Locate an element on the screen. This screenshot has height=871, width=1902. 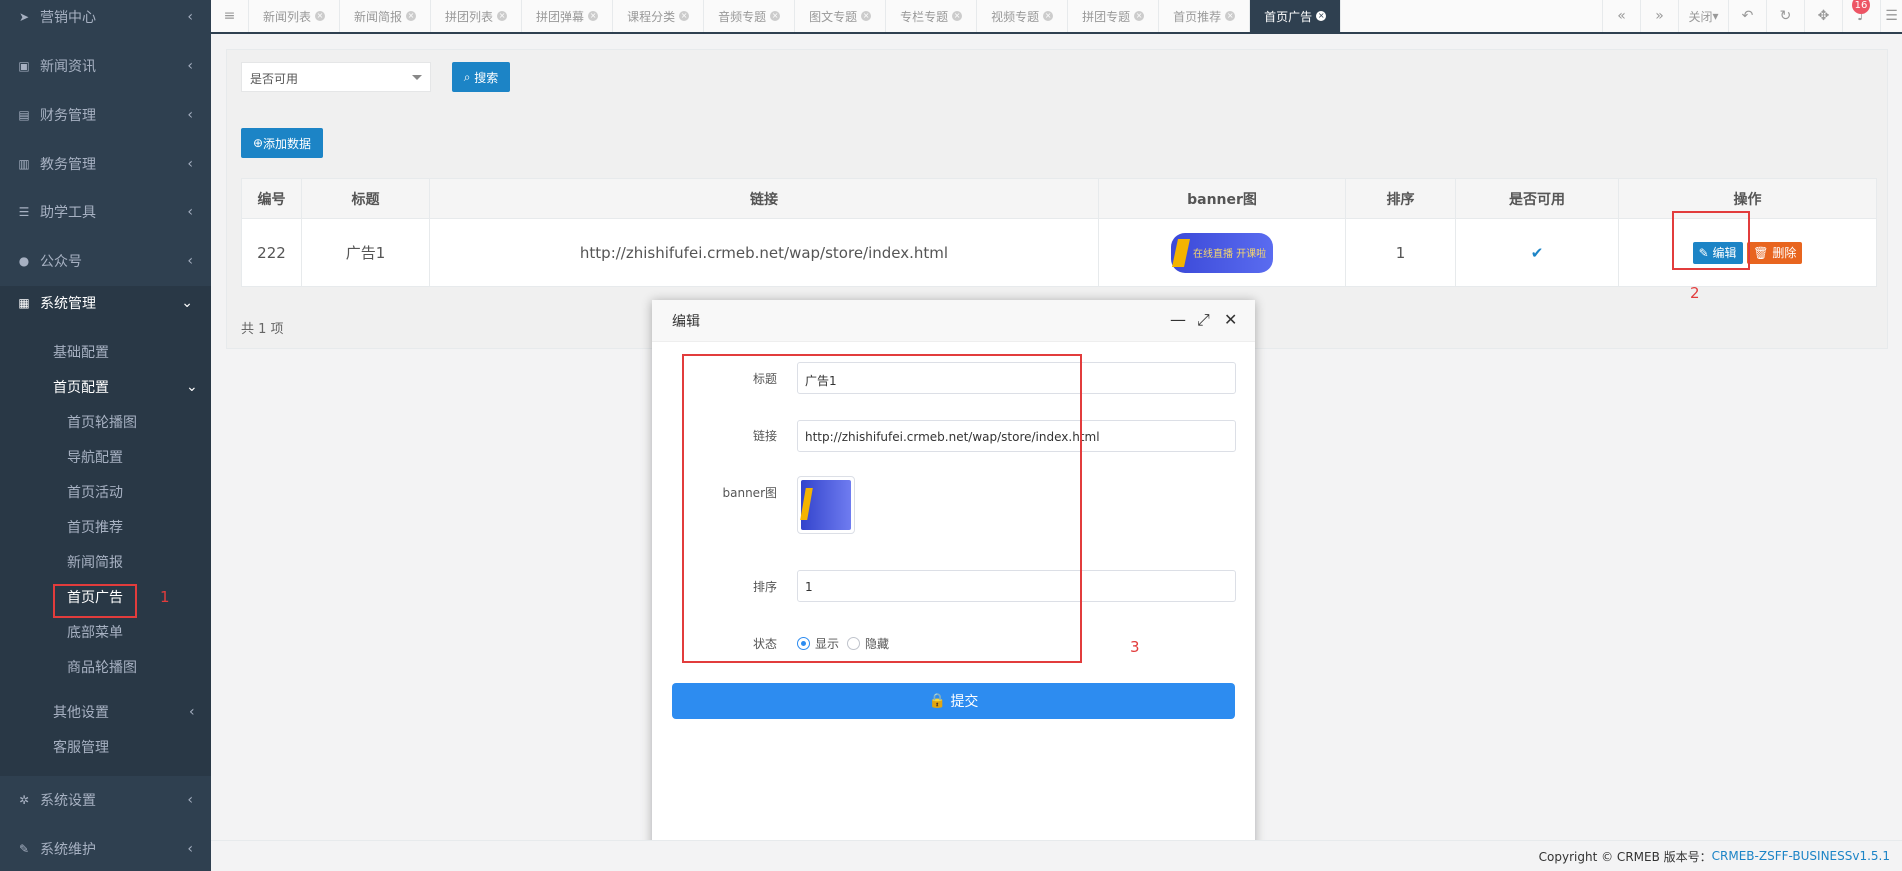
search-icon: ⌕ is located at coordinates (467, 76).